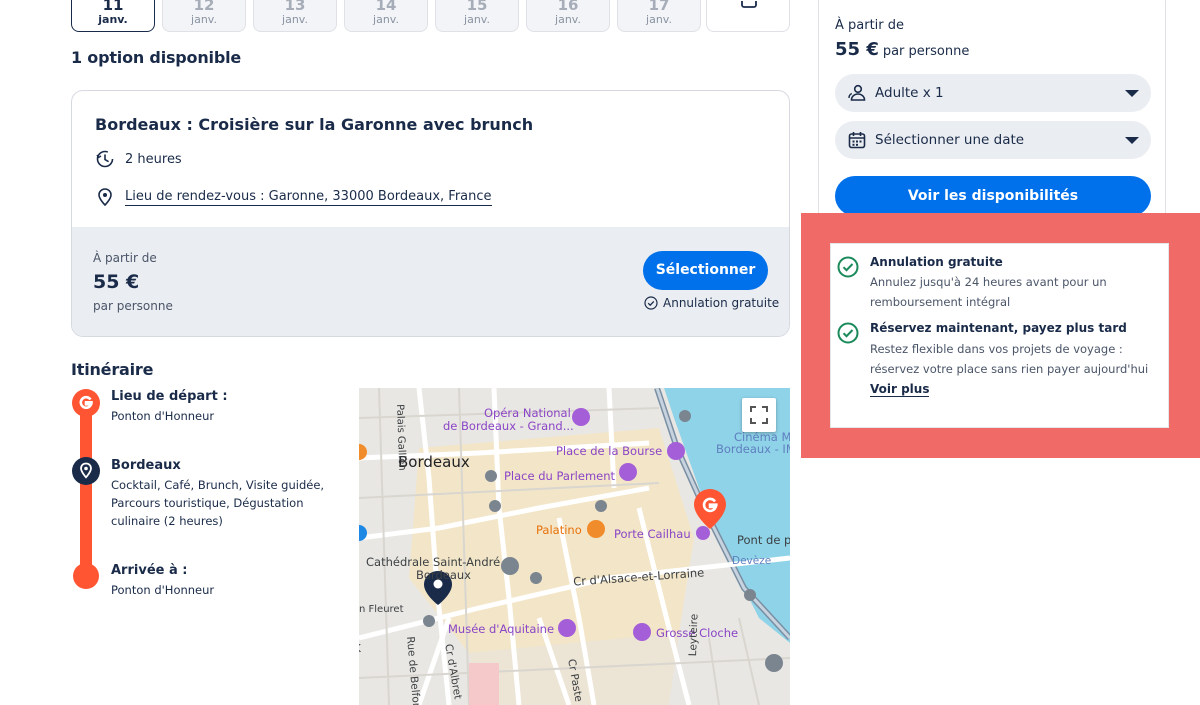  Describe the element at coordinates (153, 159) in the screenshot. I see `duration-text: 2 heures` at that location.